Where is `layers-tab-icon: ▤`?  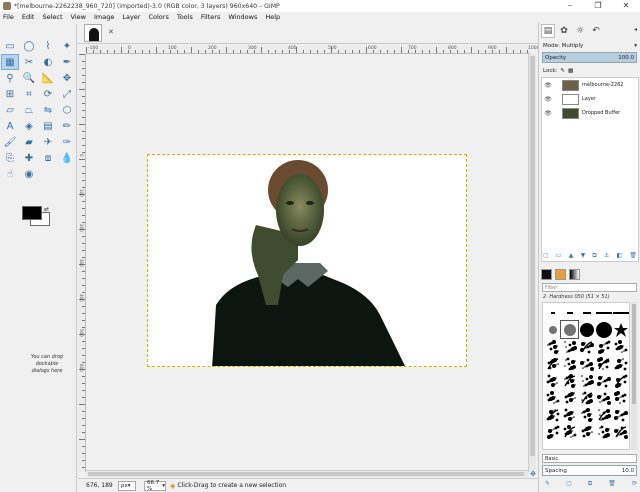 layers-tab-icon: ▤ is located at coordinates (548, 31).